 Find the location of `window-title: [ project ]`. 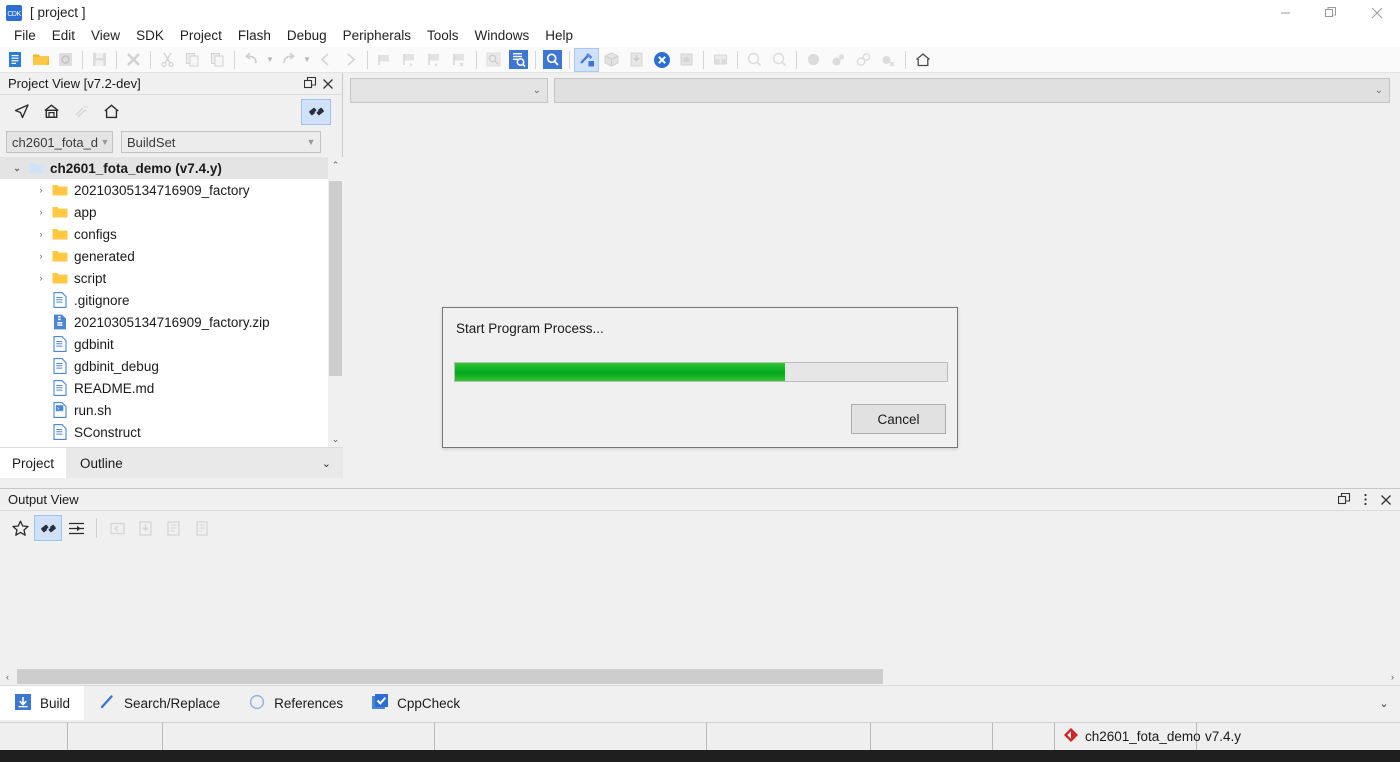

window-title: [ project ] is located at coordinates (58, 12).